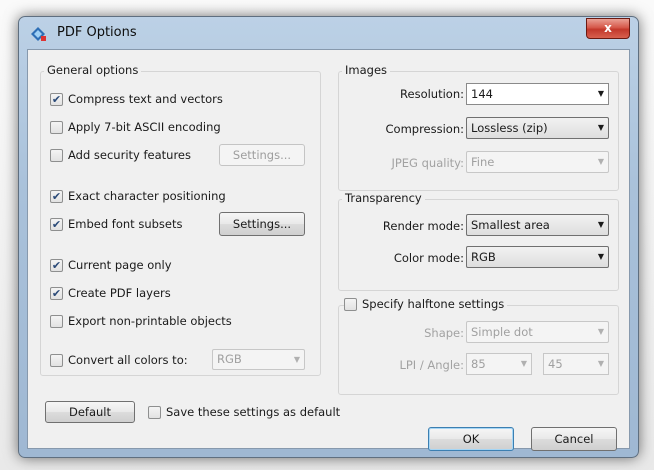  I want to click on save-default-option: Save these settings as default, so click(244, 412).